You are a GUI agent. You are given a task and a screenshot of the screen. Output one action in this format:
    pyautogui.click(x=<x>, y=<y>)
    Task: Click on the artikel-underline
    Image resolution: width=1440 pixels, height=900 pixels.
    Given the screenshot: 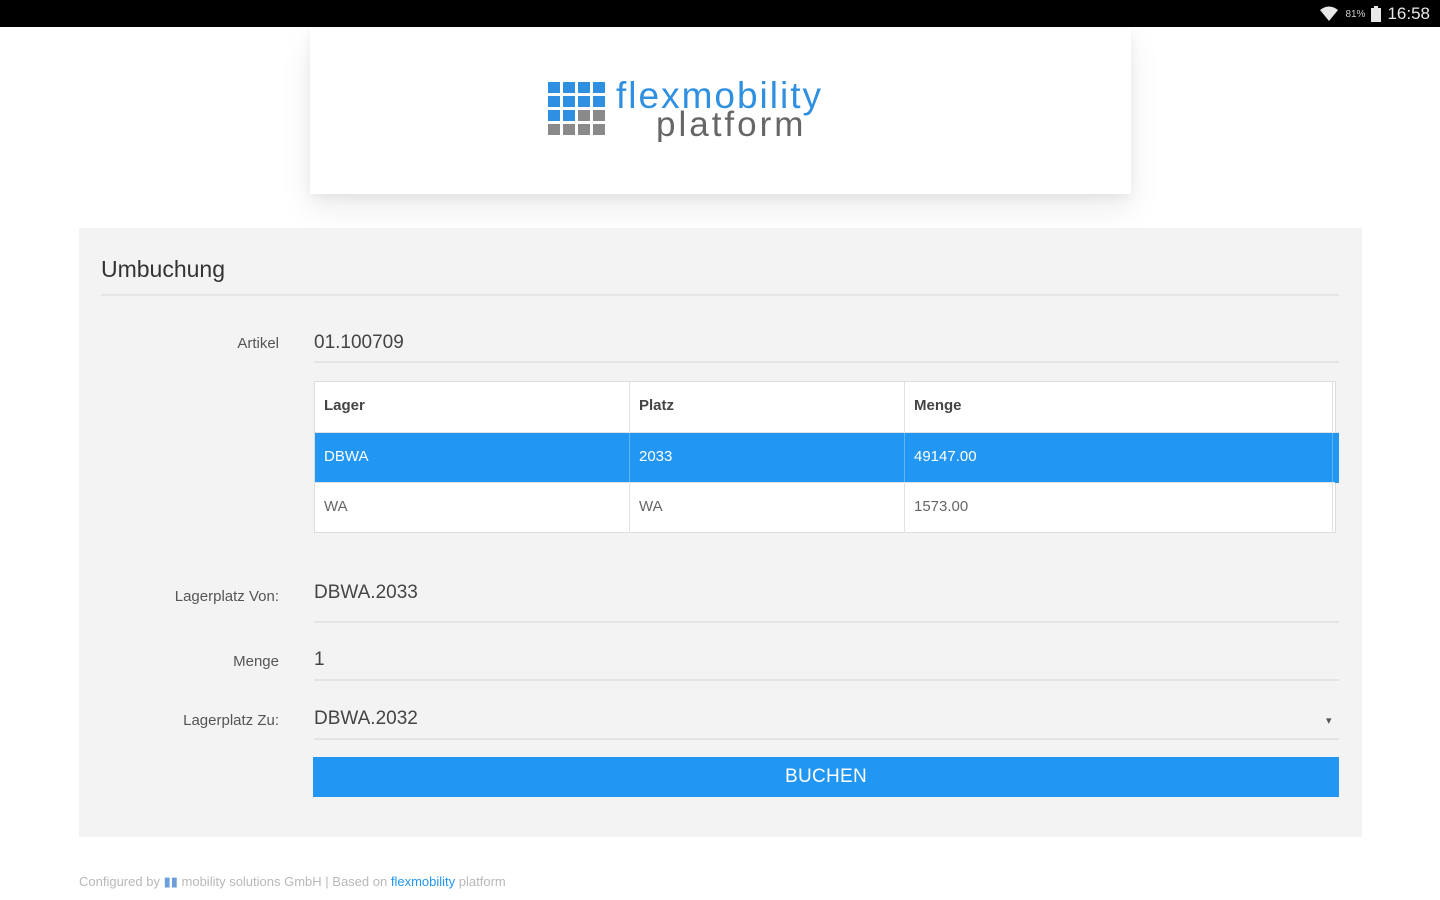 What is the action you would take?
    pyautogui.click(x=826, y=362)
    